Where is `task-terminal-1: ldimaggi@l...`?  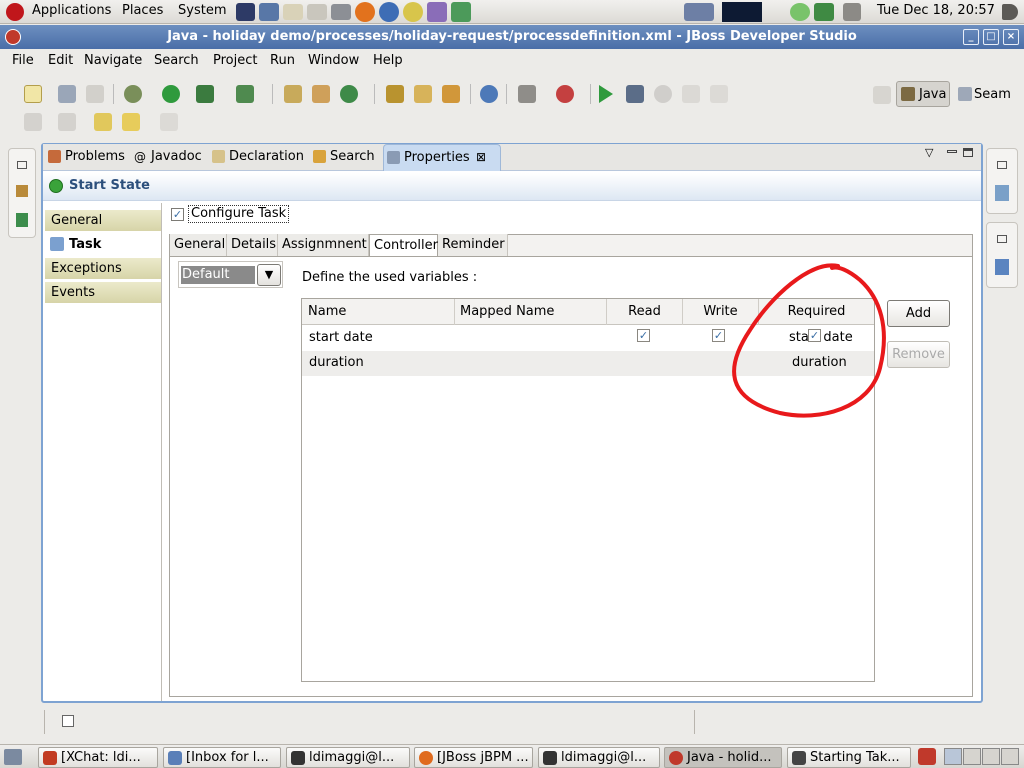
task-terminal-1: ldimaggi@l... is located at coordinates (348, 757).